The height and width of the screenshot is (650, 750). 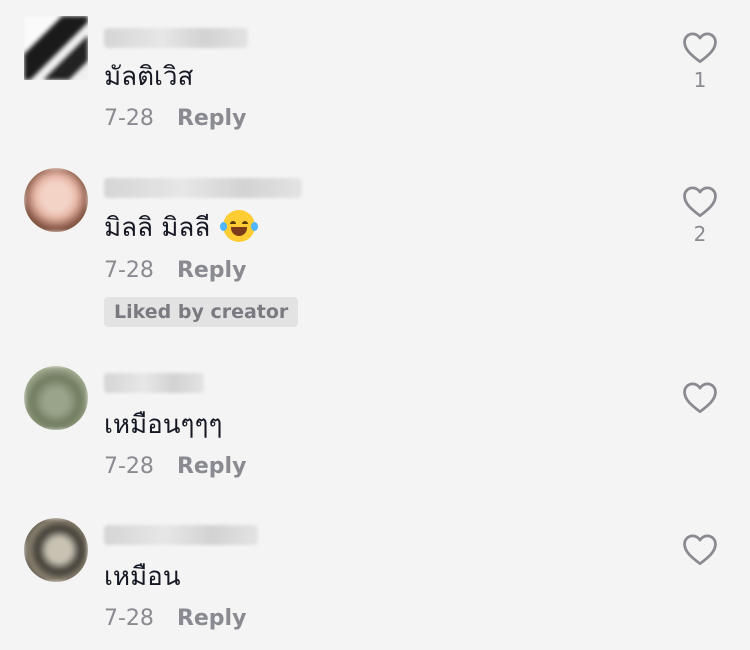 What do you see at coordinates (238, 226) in the screenshot?
I see `tears-of-joy-emoji-icon` at bounding box center [238, 226].